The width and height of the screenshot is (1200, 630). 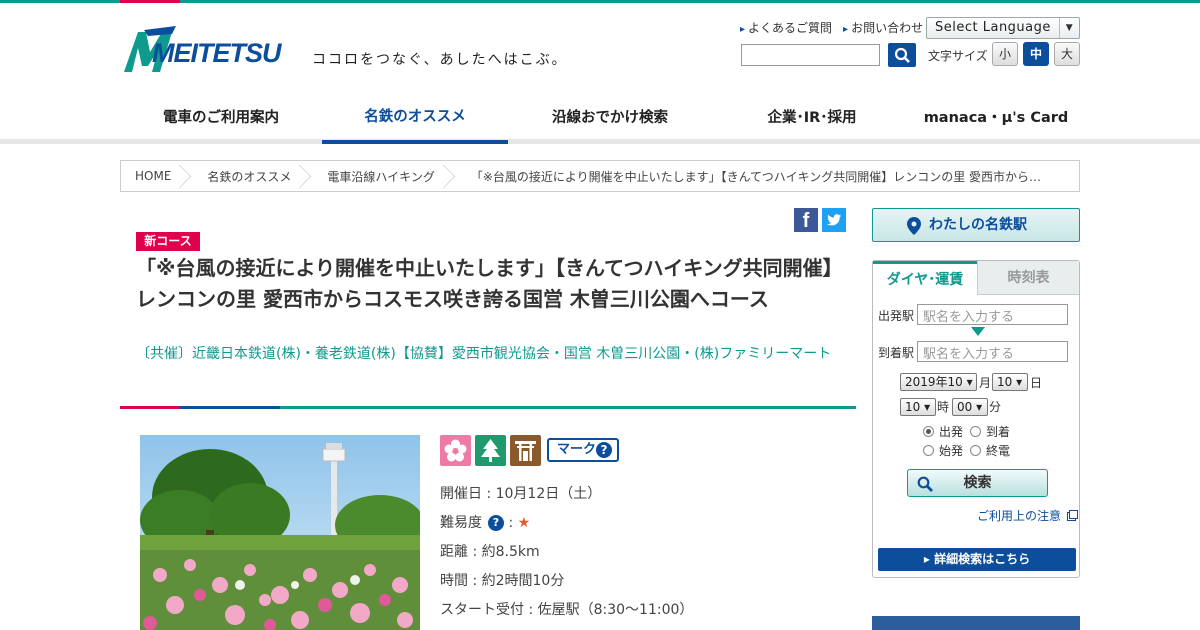 I want to click on usage-notes-link: ご利用上の注意, so click(x=1027, y=515).